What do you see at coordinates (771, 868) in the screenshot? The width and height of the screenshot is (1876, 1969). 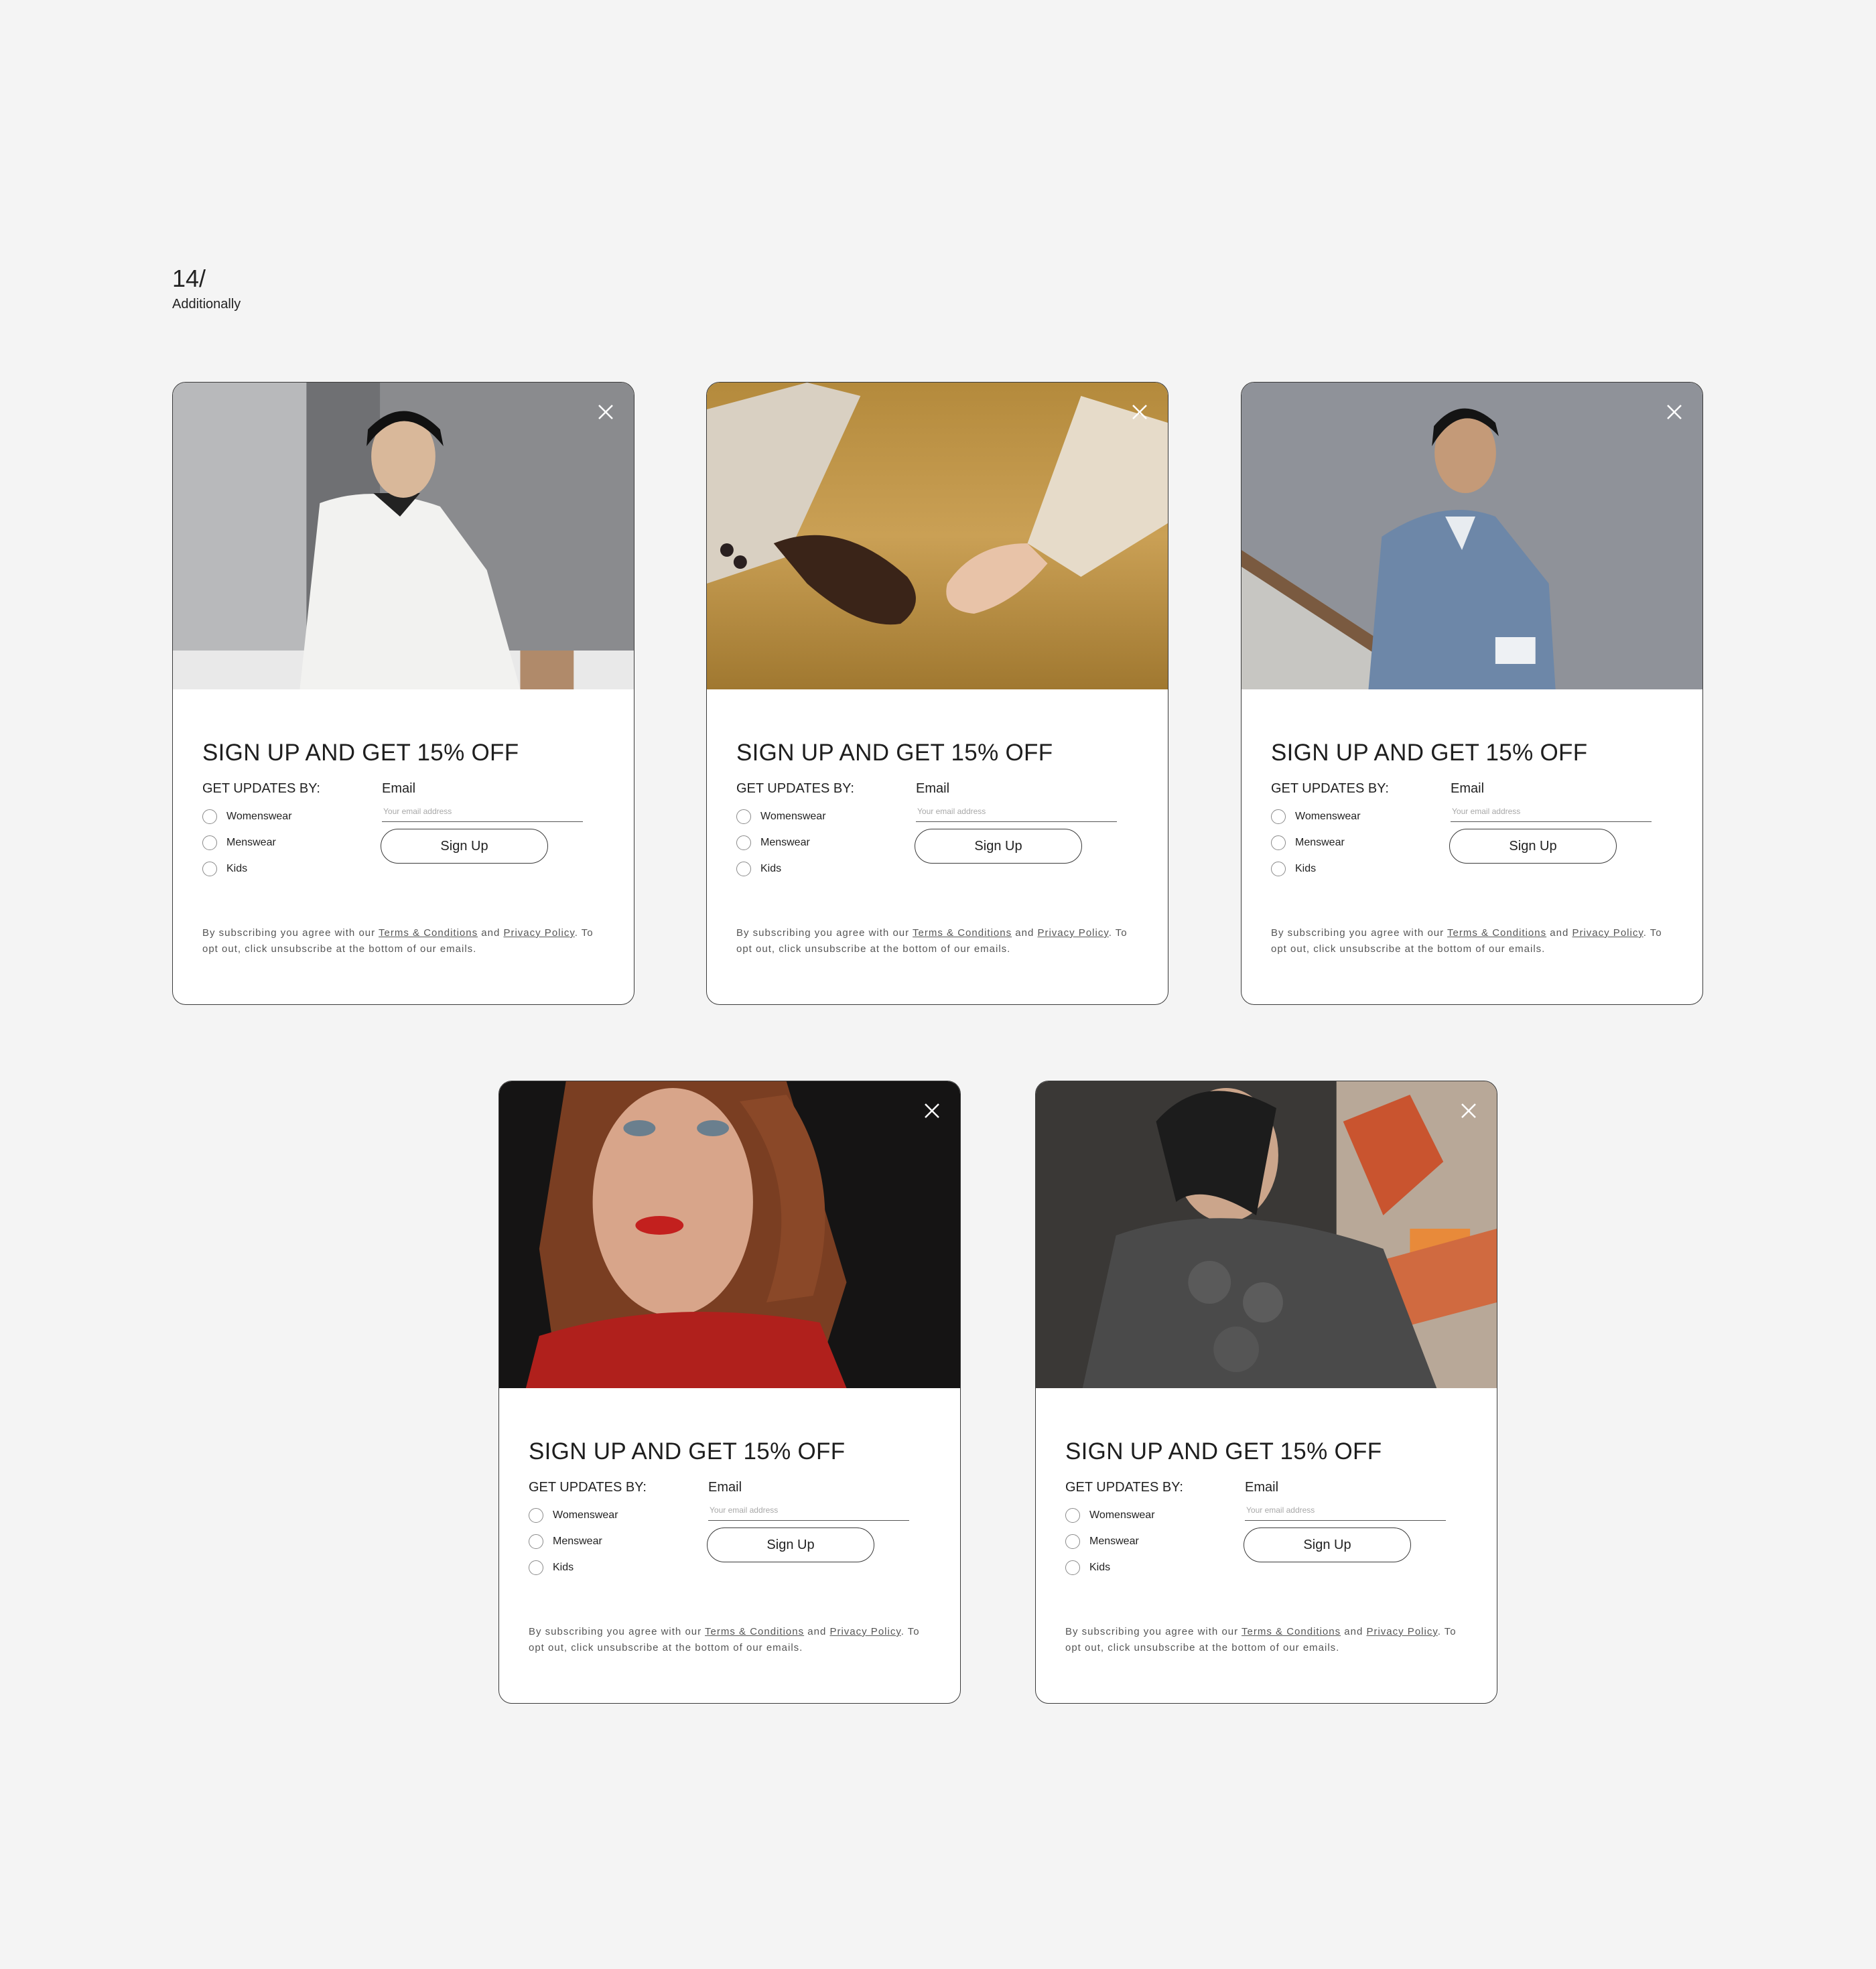 I see `option-label: Kids` at bounding box center [771, 868].